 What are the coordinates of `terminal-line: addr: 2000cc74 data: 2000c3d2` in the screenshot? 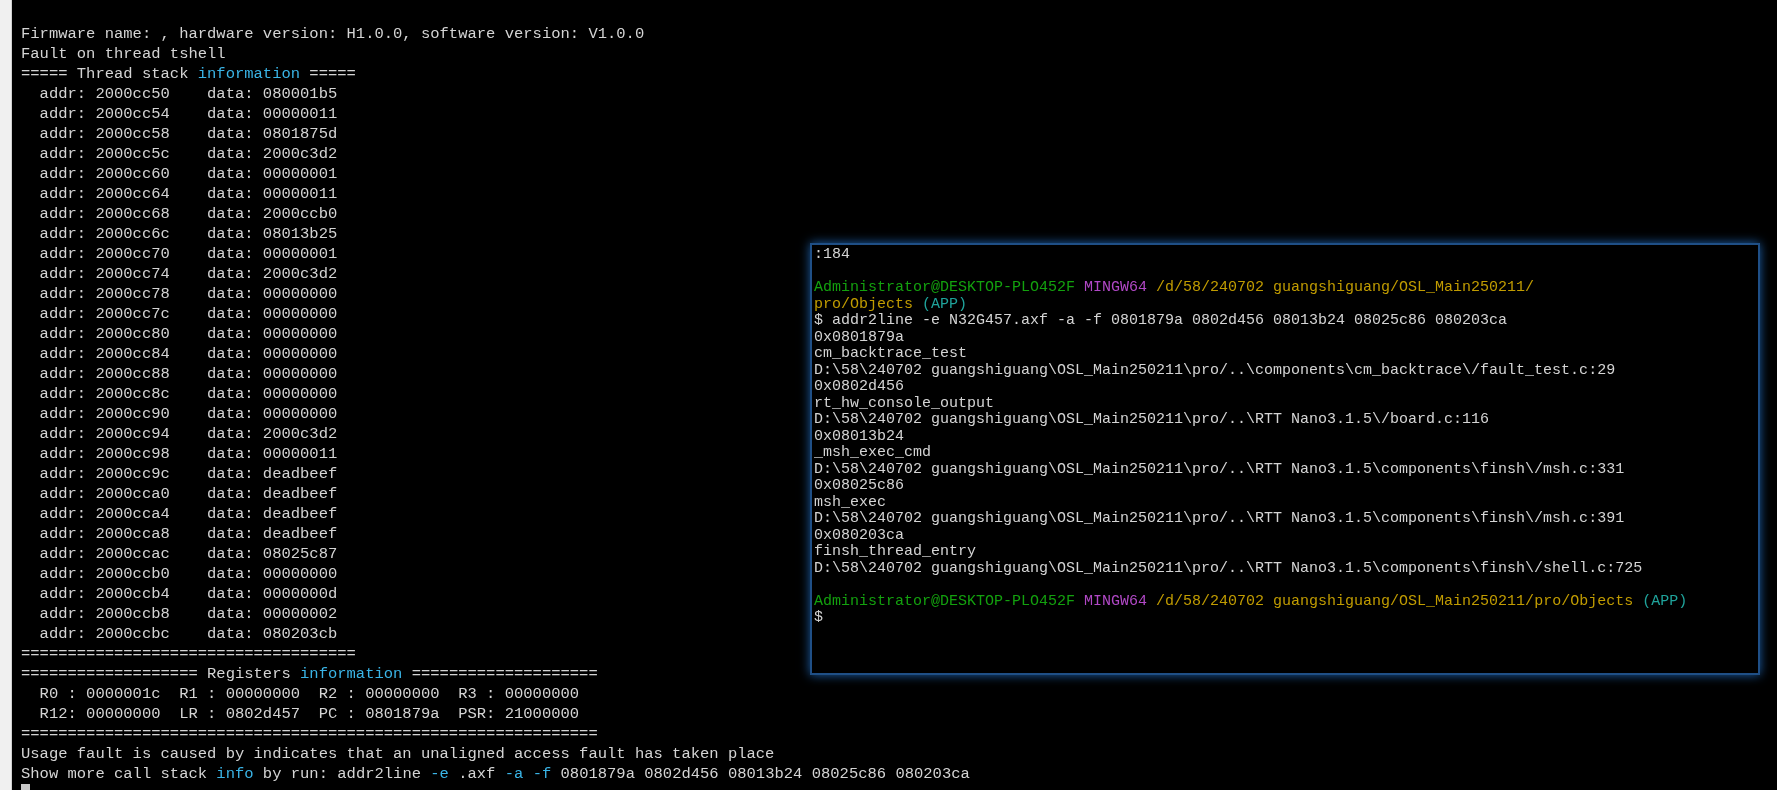 It's located at (188, 274).